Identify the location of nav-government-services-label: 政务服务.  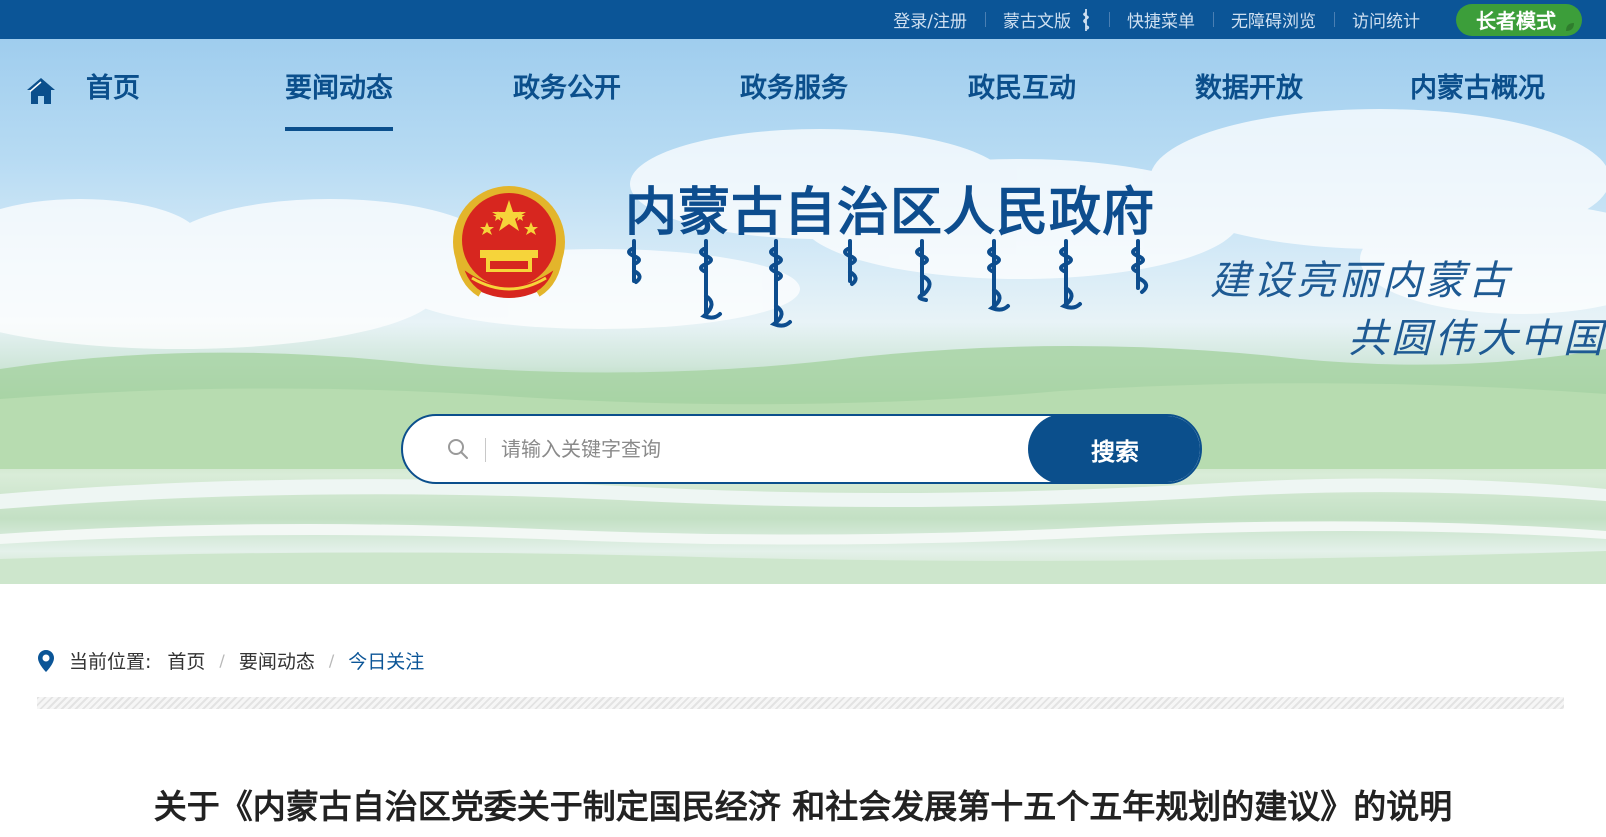
(794, 88).